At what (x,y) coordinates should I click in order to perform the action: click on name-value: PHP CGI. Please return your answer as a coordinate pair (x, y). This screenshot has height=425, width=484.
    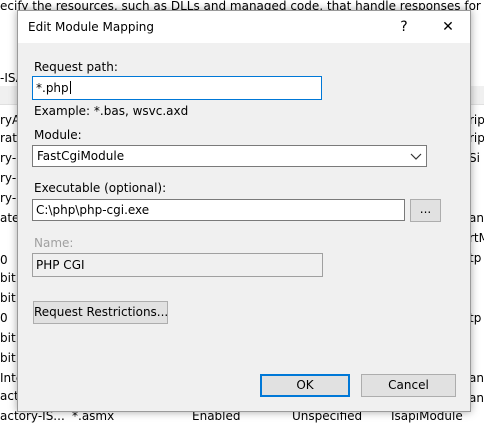
    Looking at the image, I should click on (60, 265).